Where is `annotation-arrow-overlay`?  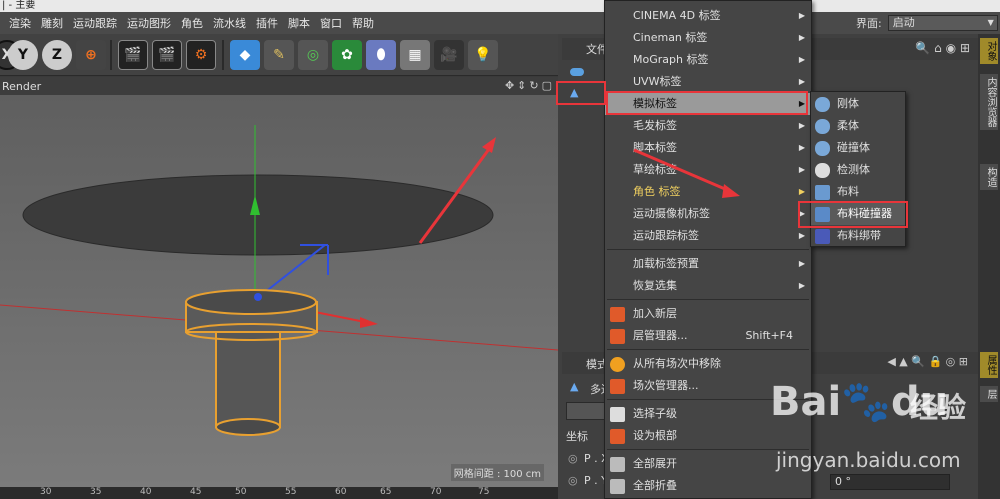 annotation-arrow-overlay is located at coordinates (686, 173).